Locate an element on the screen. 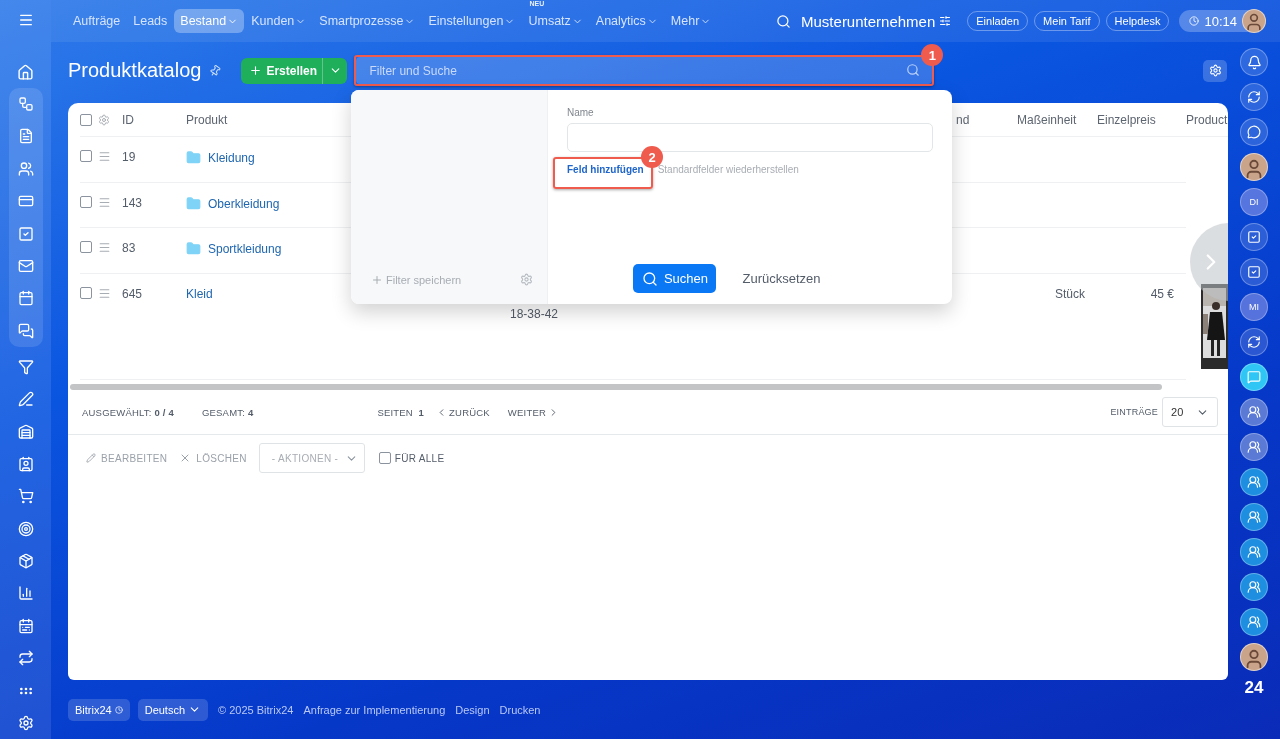 This screenshot has height=739, width=1280. id-cell: 143 is located at coordinates (154, 205).